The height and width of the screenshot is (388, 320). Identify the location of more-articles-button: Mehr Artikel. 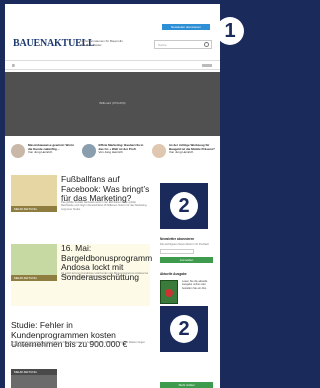
(186, 385).